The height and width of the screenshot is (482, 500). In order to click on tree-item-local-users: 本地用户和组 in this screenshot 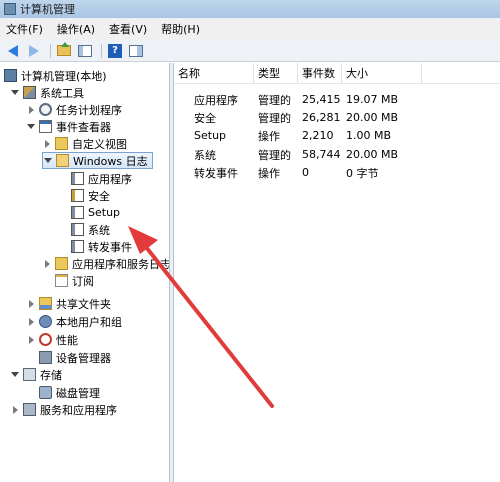, I will do `click(74, 321)`.